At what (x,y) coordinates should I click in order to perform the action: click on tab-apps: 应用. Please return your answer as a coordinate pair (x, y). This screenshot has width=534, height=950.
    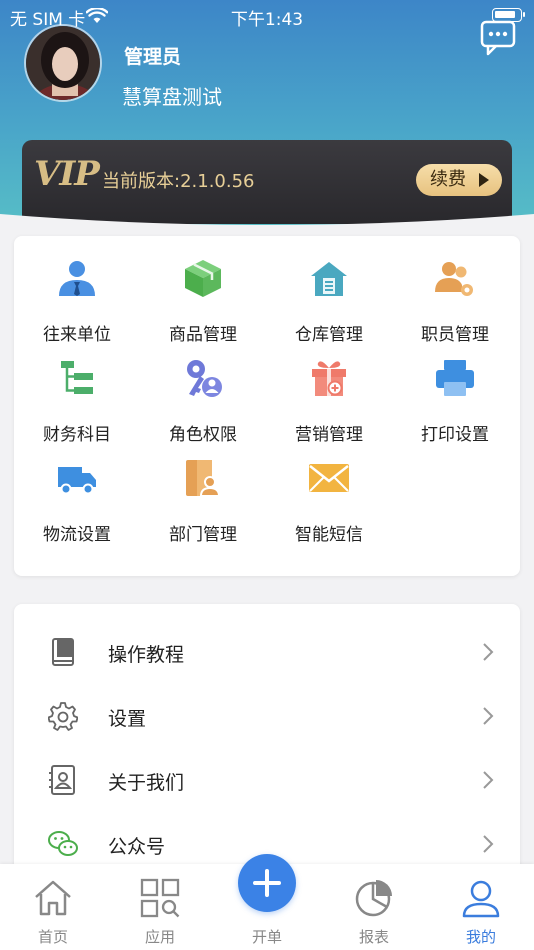
    Looking at the image, I should click on (160, 907).